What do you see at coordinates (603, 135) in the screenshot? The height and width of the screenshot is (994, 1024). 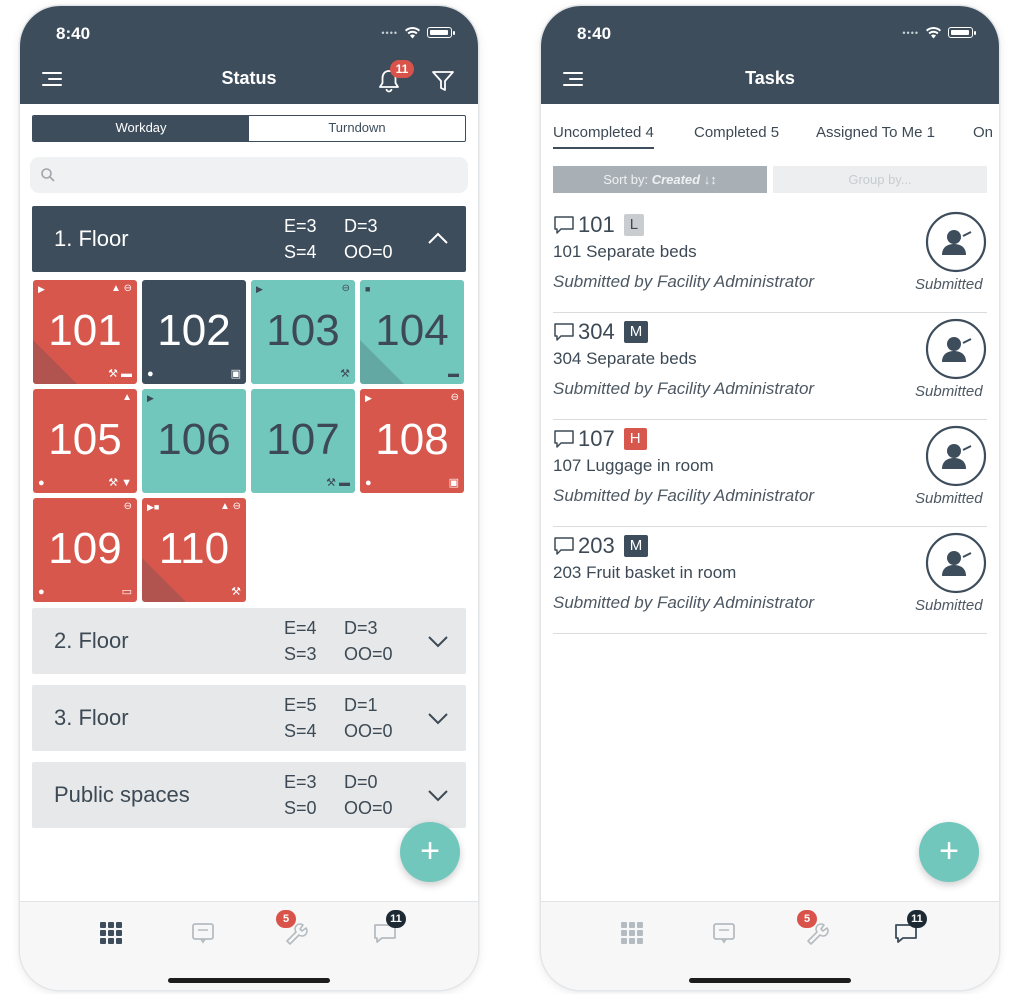 I see `tab-uncompleted: Uncompleted 4` at bounding box center [603, 135].